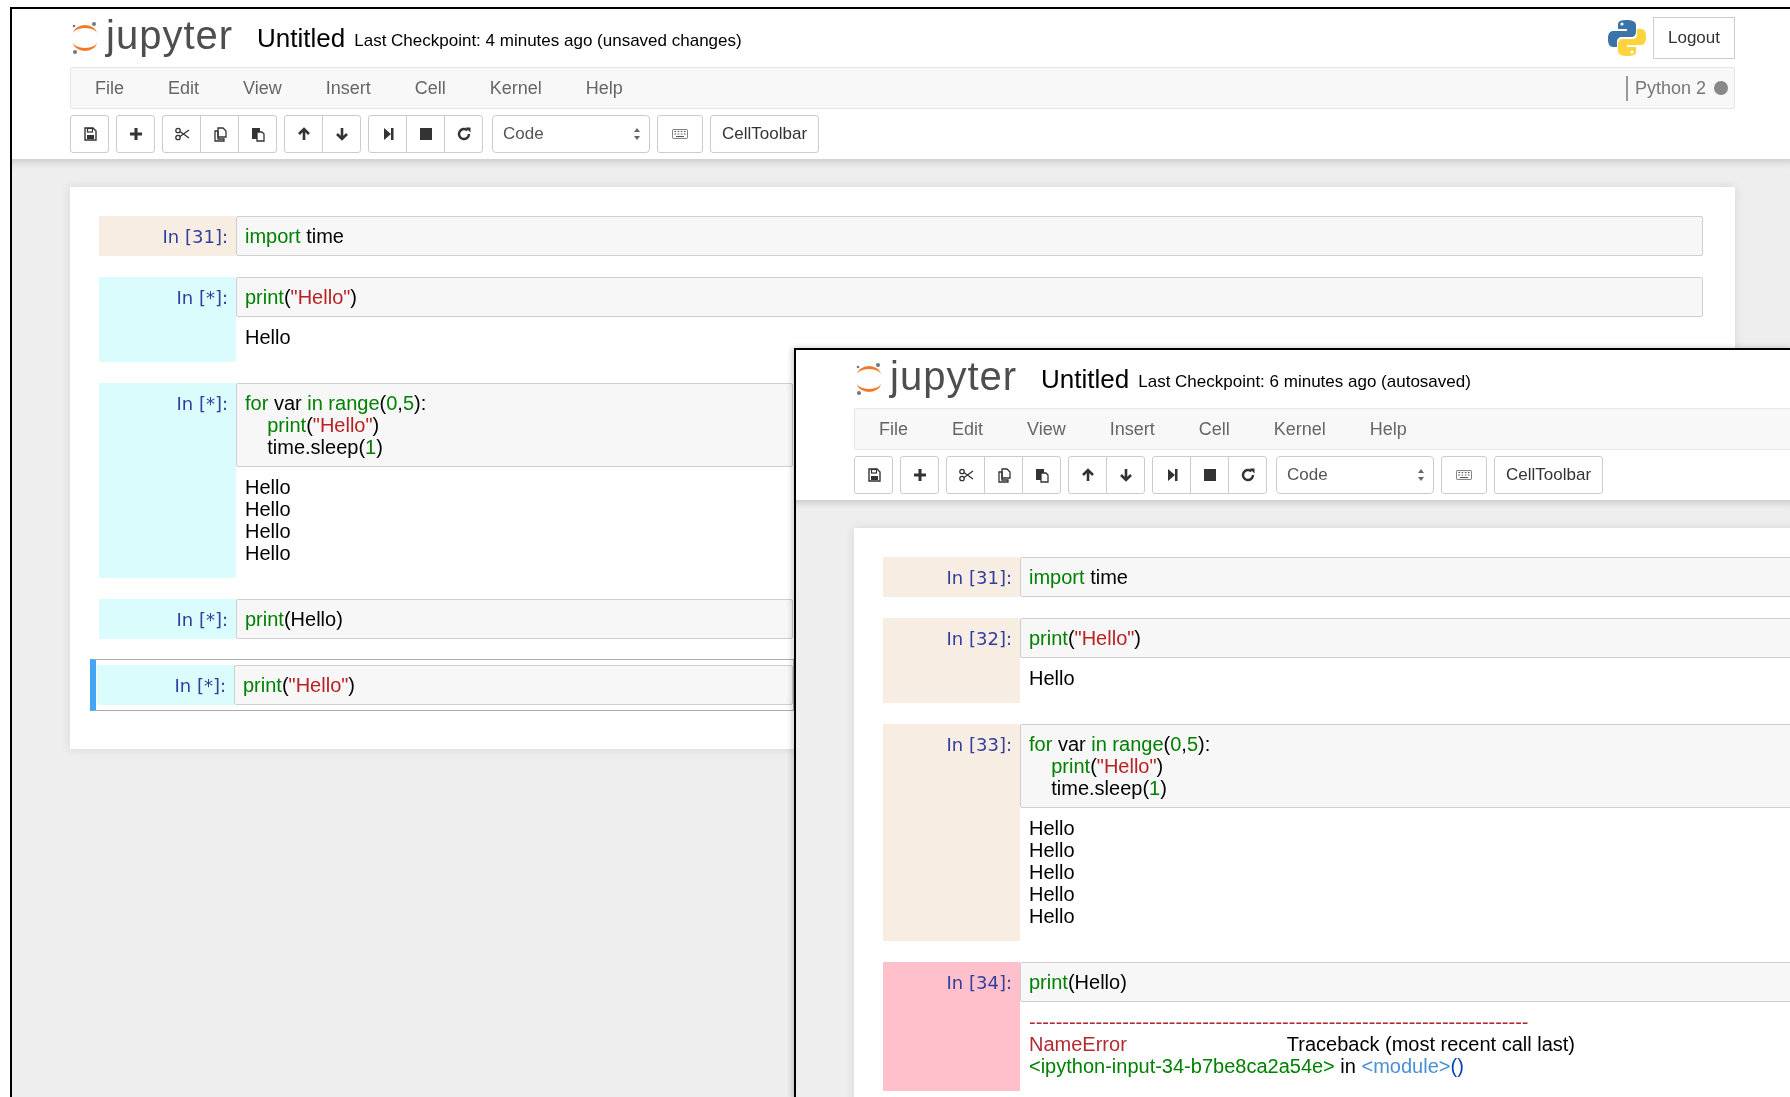 The height and width of the screenshot is (1097, 1790). I want to click on notebook-cell: In [33]: for var in range(0,5): print("Hello") time.sleep(1) Hello Hello Hello Hello Hello, so click(1336, 832).